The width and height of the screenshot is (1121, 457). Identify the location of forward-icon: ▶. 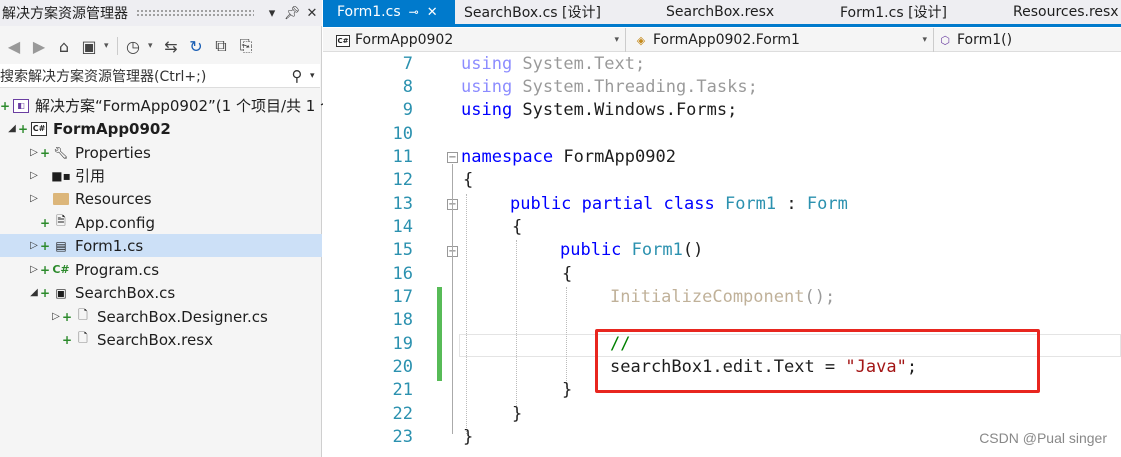
(39, 46).